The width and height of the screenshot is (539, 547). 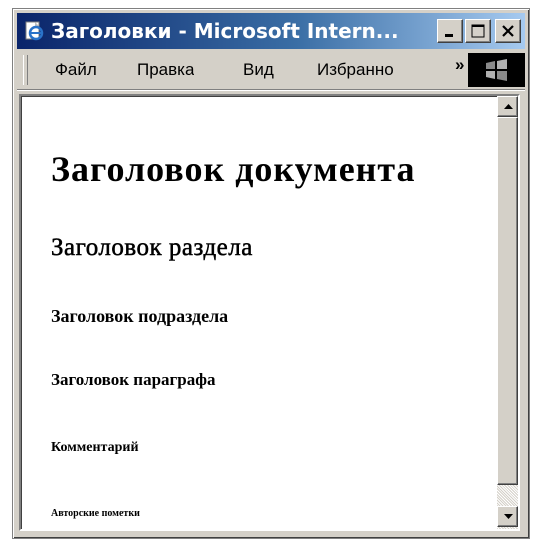 I want to click on minimize-button, so click(x=450, y=31).